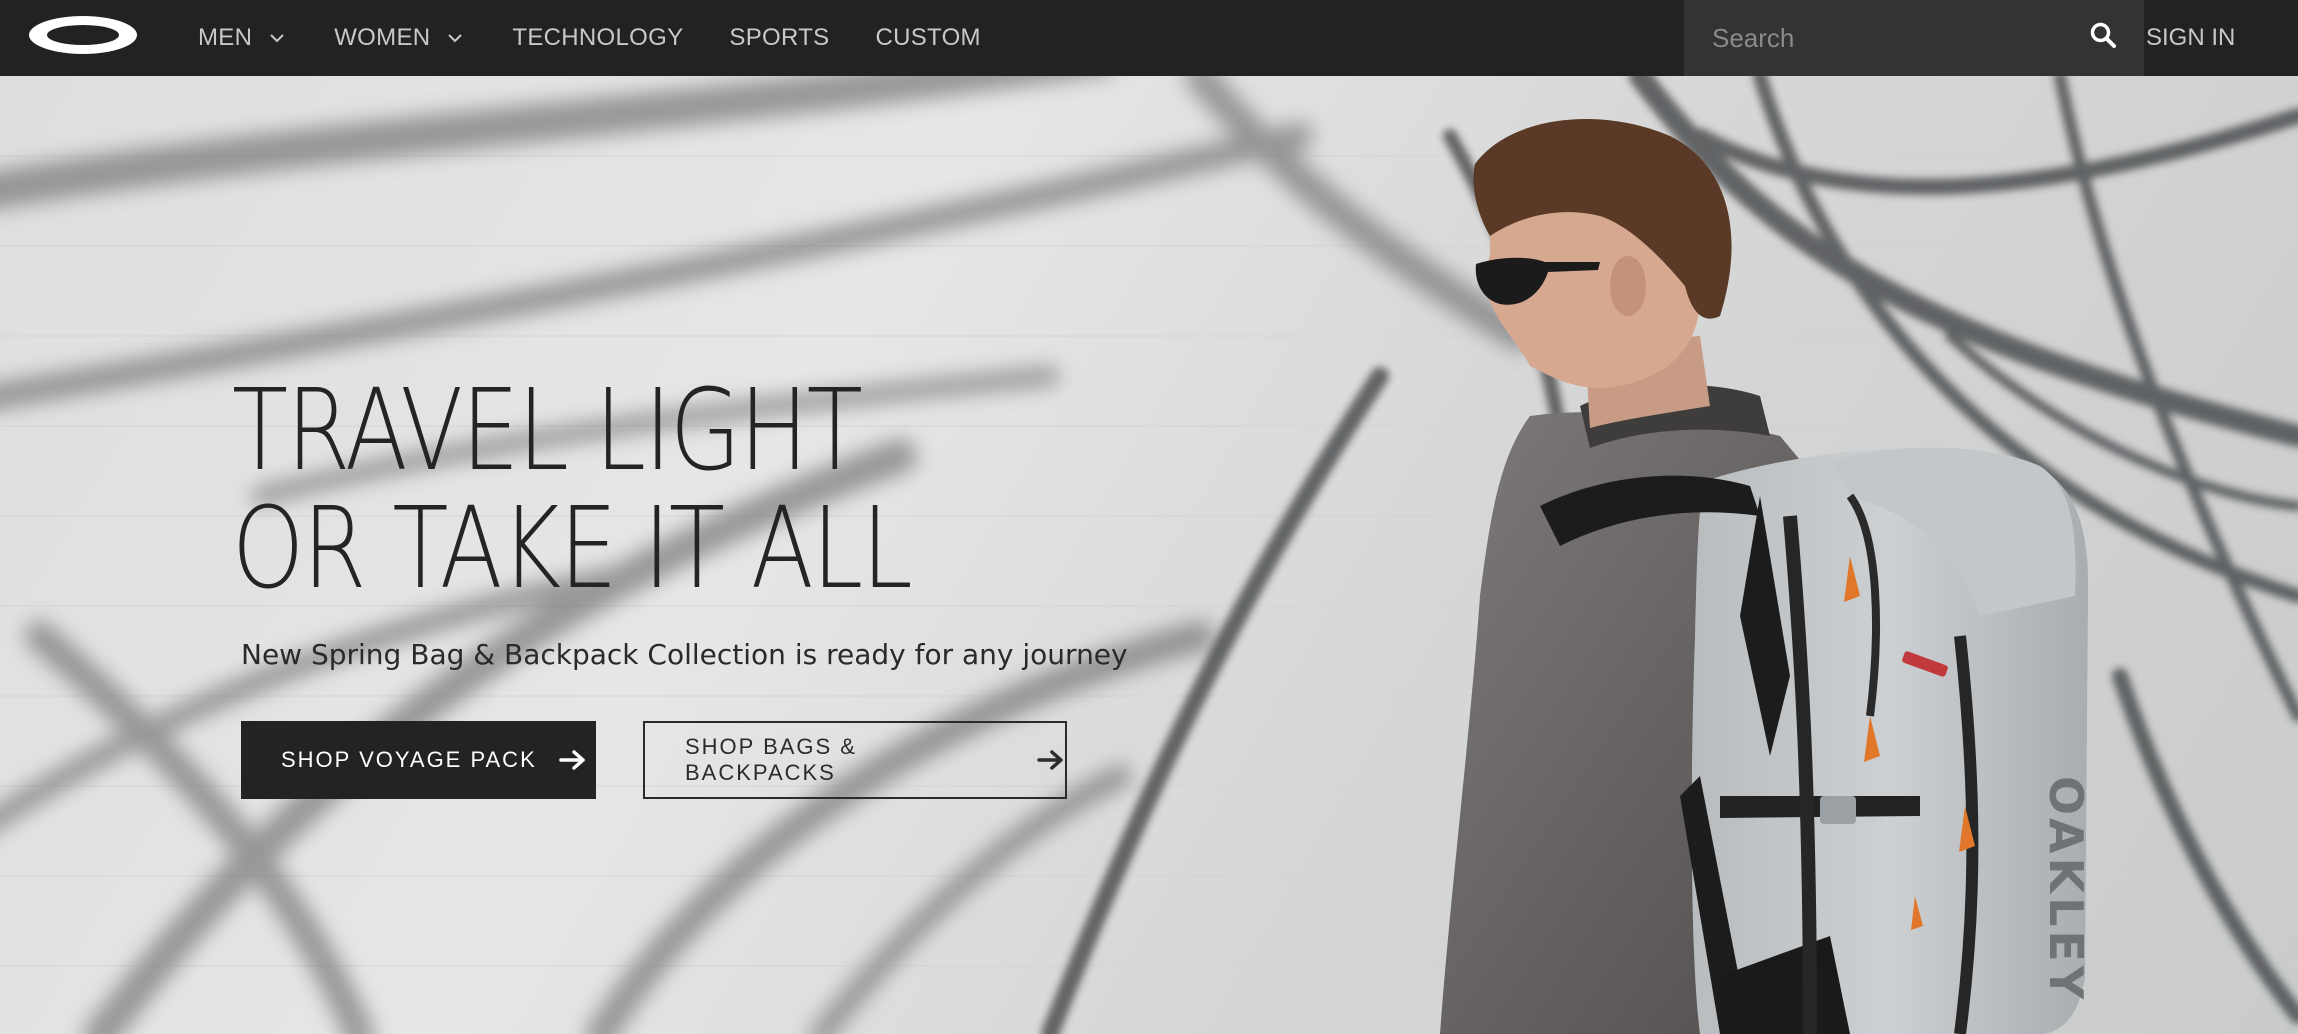 The height and width of the screenshot is (1034, 2298). What do you see at coordinates (382, 37) in the screenshot?
I see `nav-item-women-label: WOMEN` at bounding box center [382, 37].